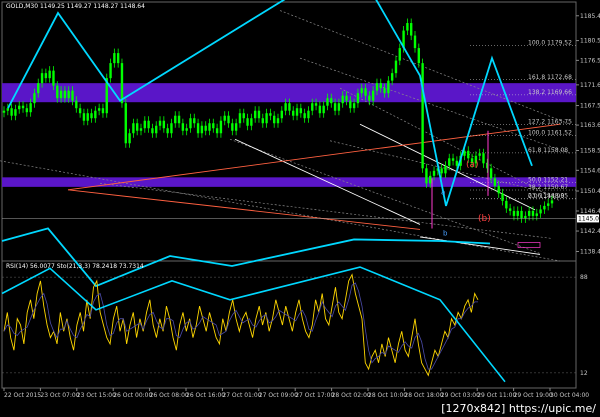 This screenshot has height=417, width=600. I want to click on fib-label: 0.0 1148.90, so click(546, 196).